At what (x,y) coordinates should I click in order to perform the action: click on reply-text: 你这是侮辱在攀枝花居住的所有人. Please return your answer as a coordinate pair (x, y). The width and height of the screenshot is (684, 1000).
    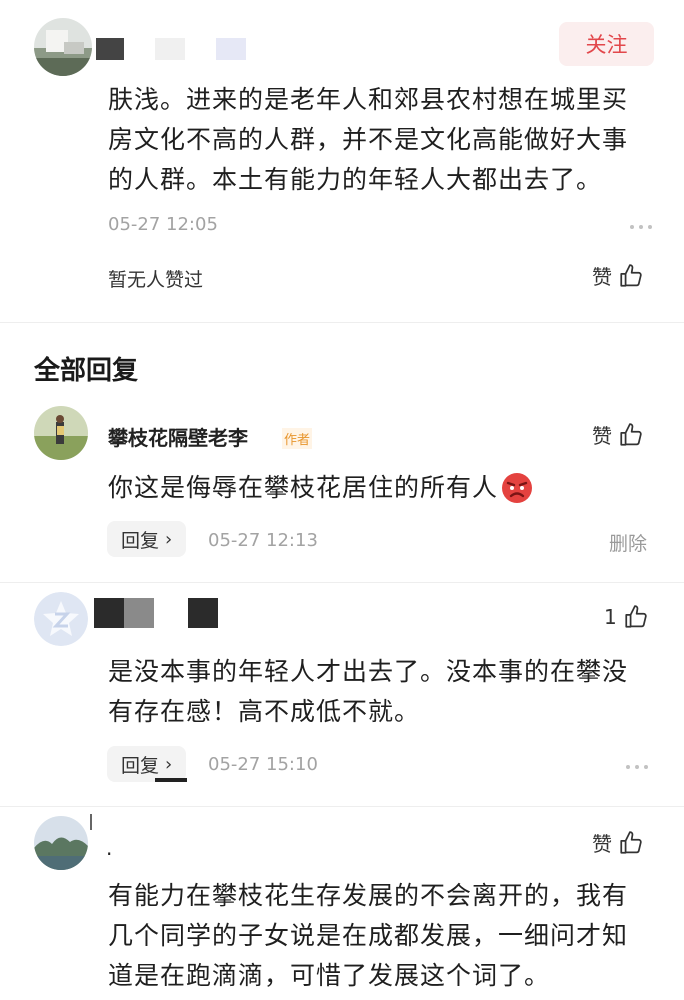
    Looking at the image, I should click on (321, 488).